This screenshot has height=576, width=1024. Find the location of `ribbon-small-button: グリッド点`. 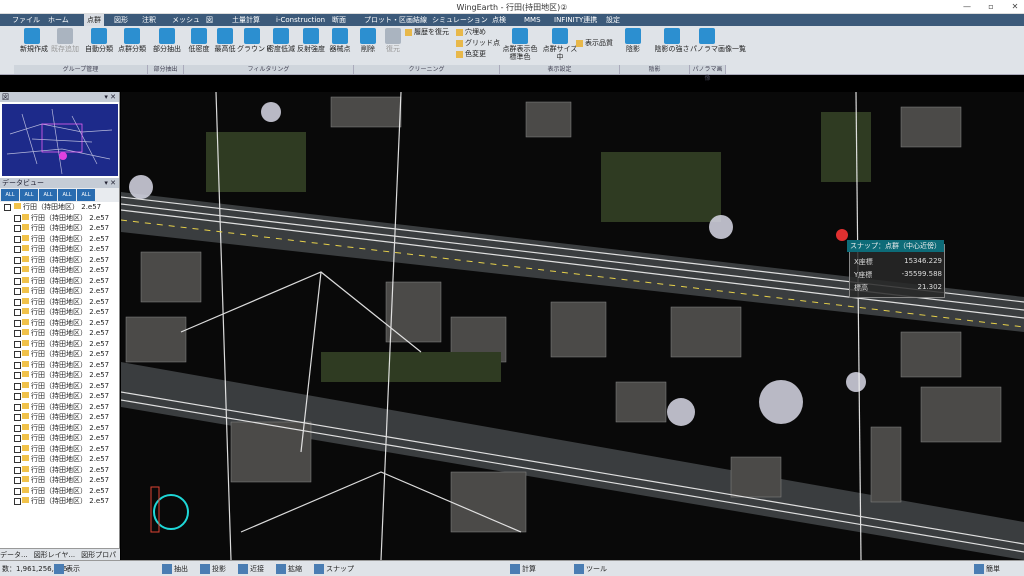

ribbon-small-button: グリッド点 is located at coordinates (478, 43).